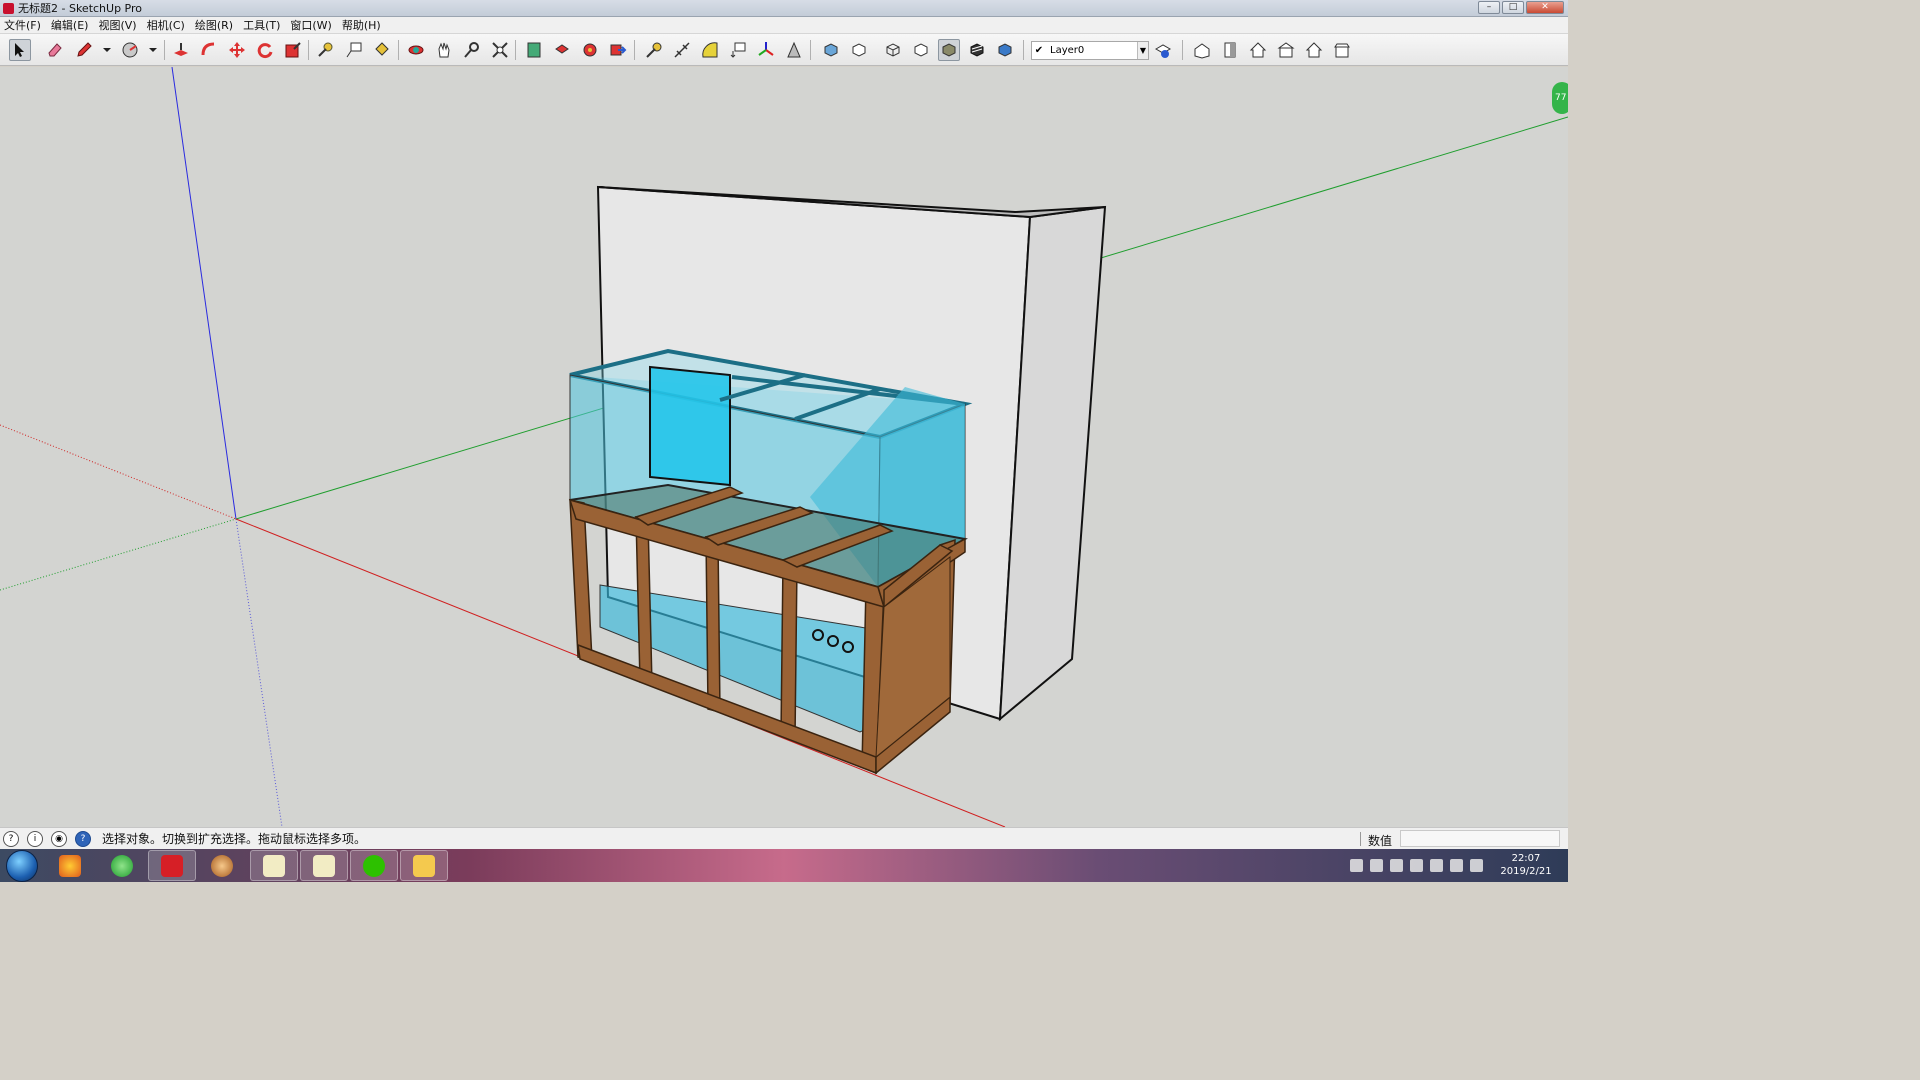 This screenshot has width=1920, height=1080. I want to click on green-axis-negative, so click(118, 554).